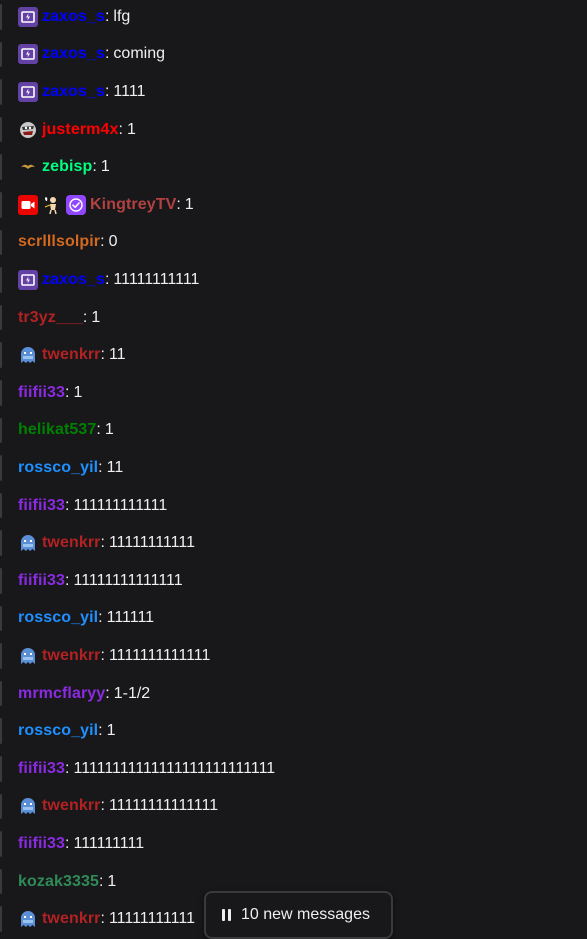 The width and height of the screenshot is (587, 939). What do you see at coordinates (139, 54) in the screenshot?
I see `chat-message-text: coming` at bounding box center [139, 54].